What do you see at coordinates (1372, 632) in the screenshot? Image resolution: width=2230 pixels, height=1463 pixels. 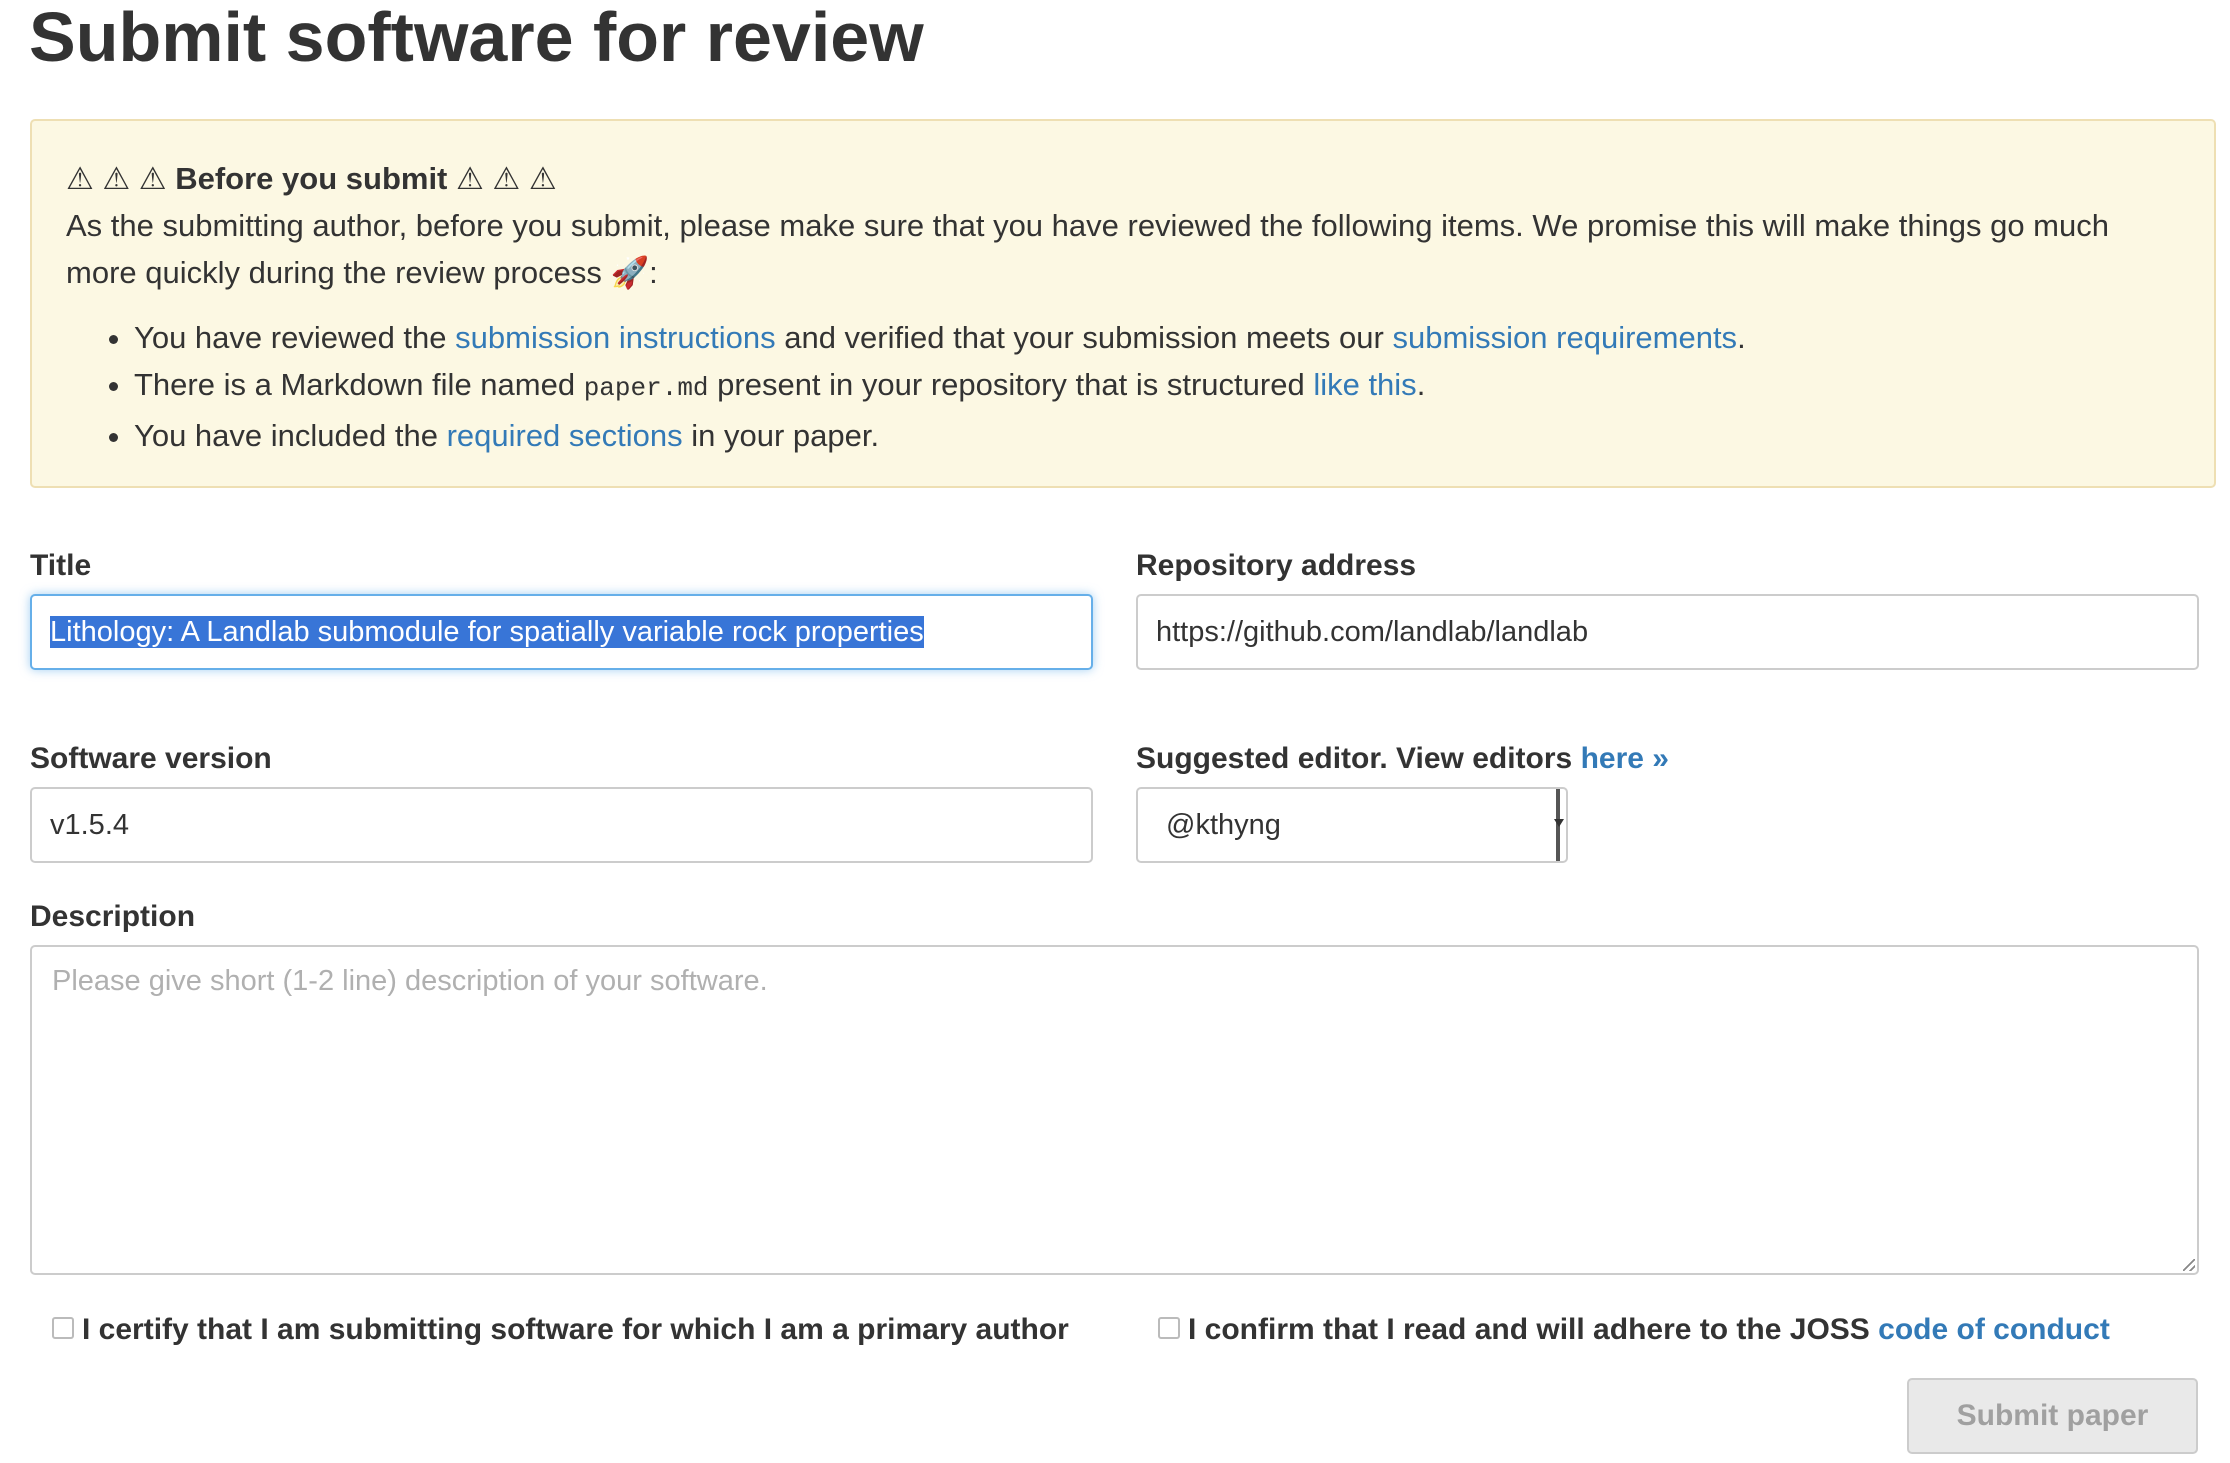 I see `repository-input-value: https://github.com/landlab/landlab` at bounding box center [1372, 632].